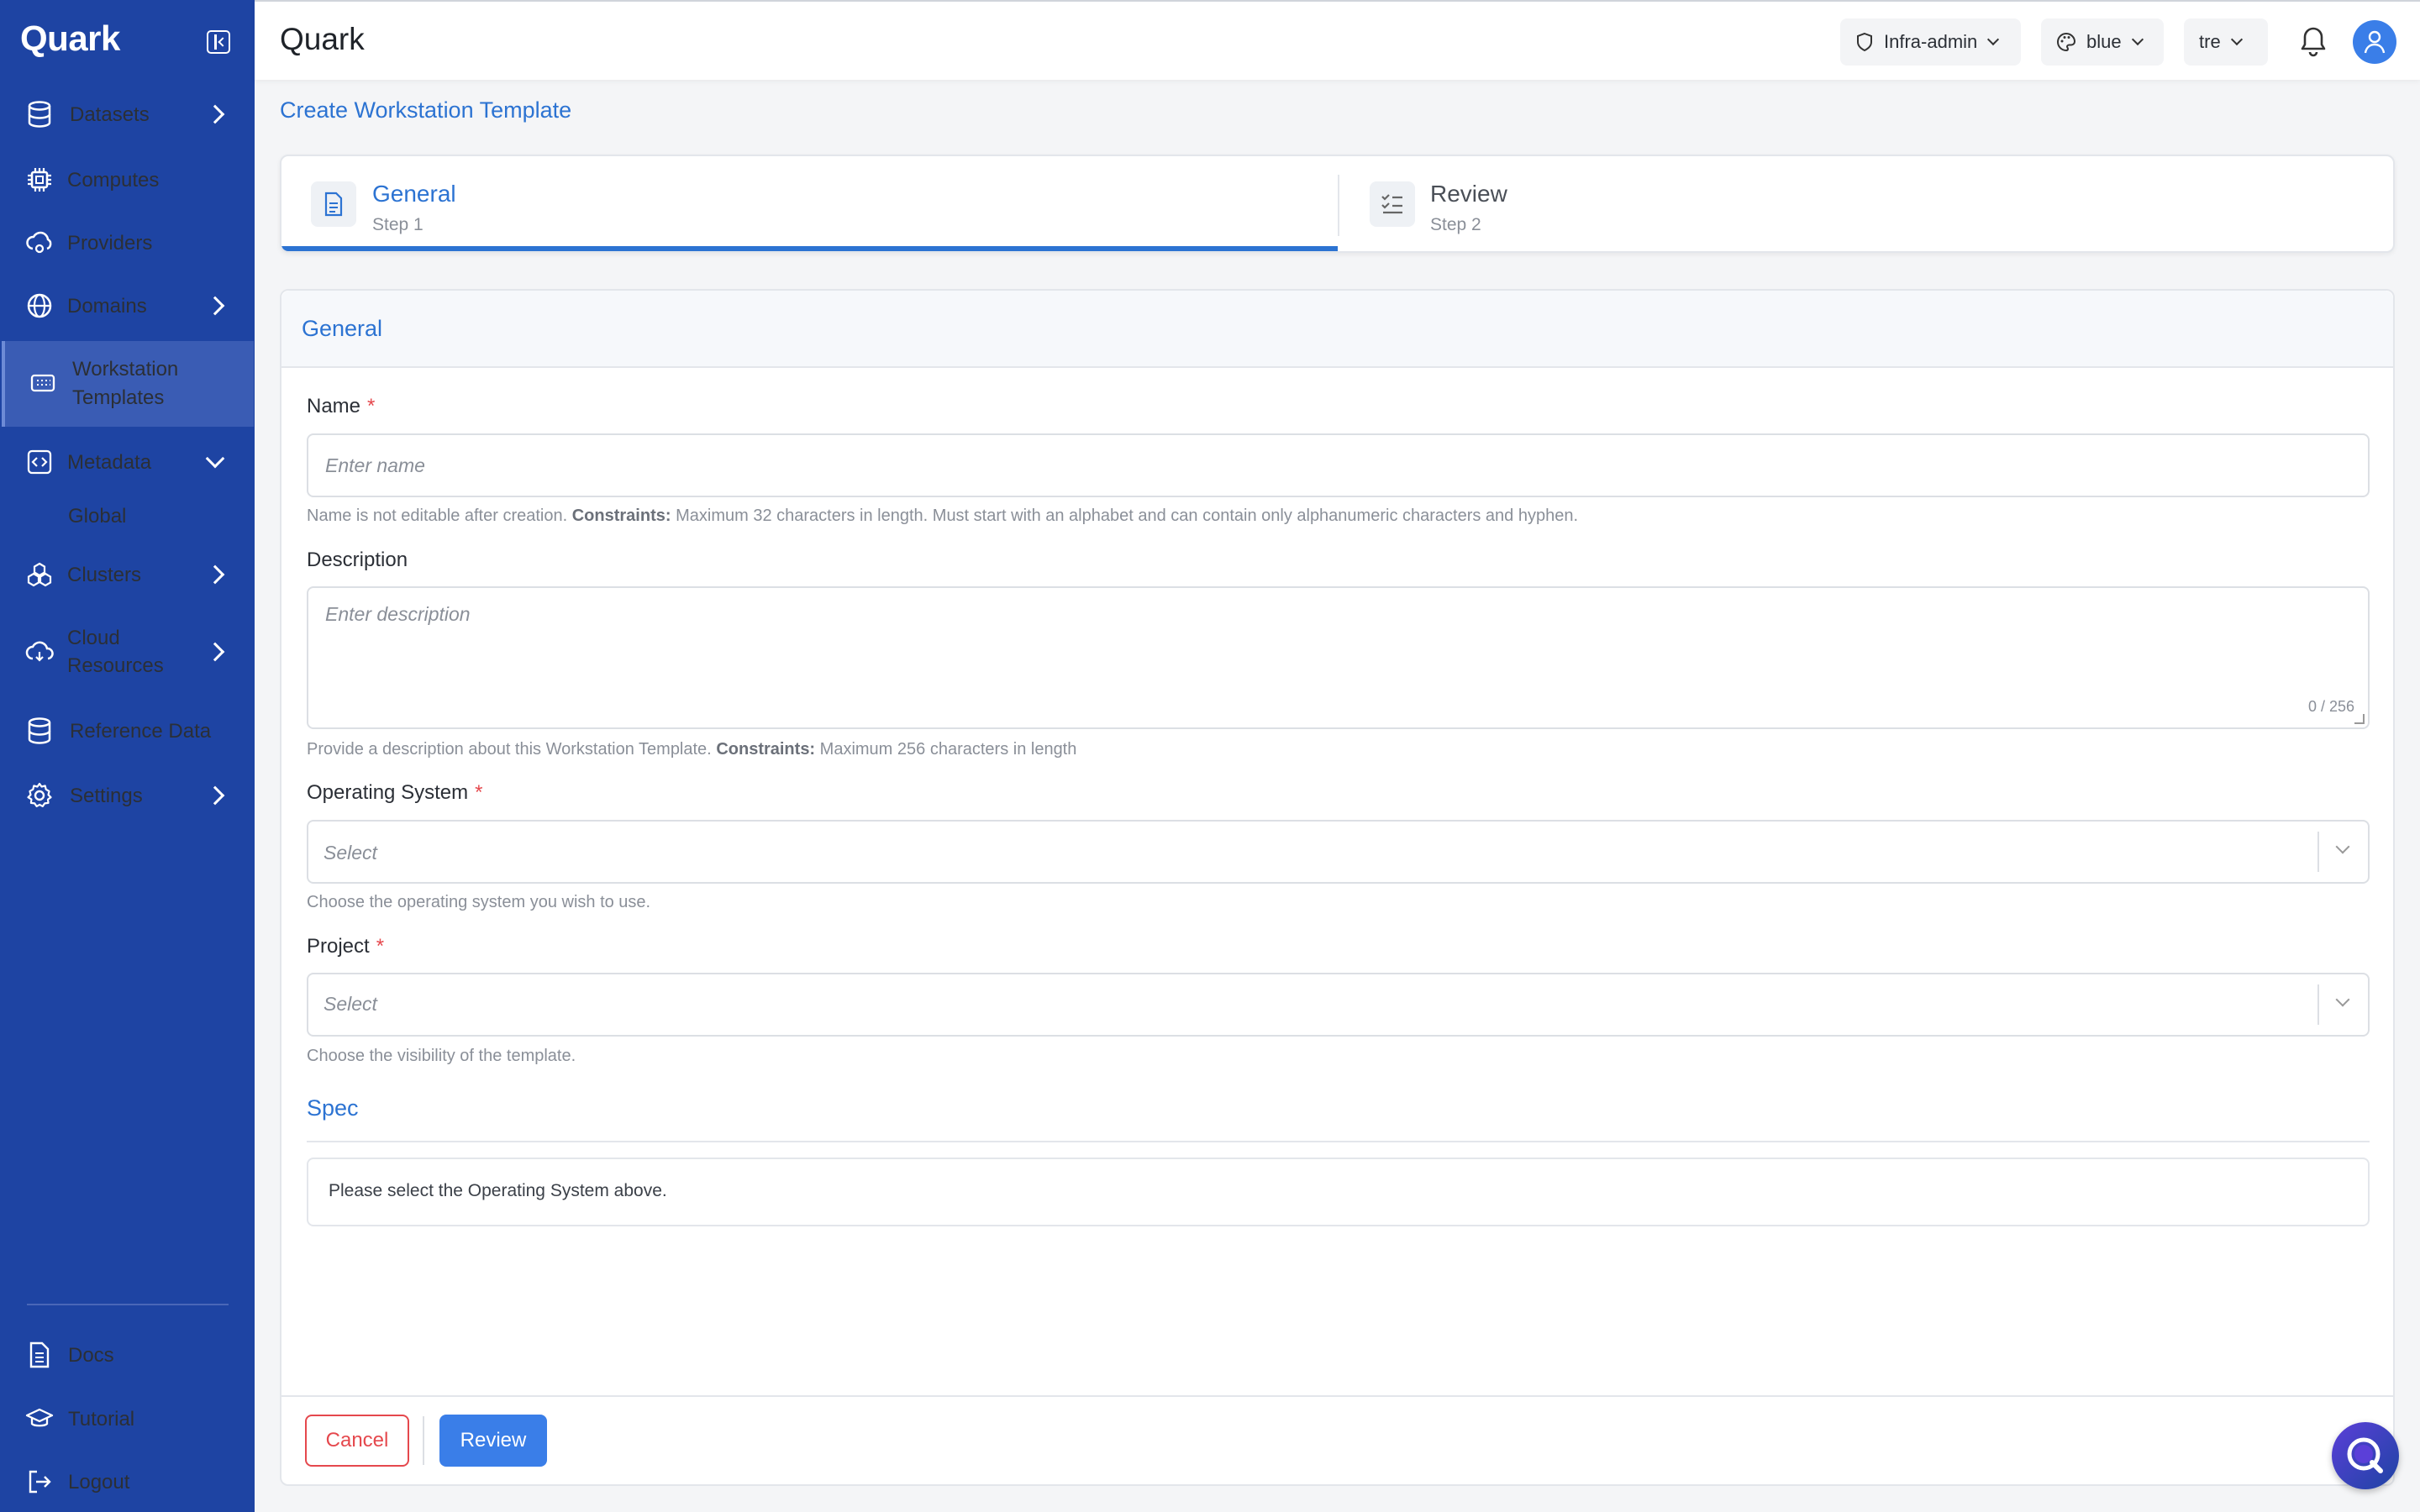 This screenshot has width=2420, height=1512. I want to click on sidebar-item-logout: Logout, so click(128, 1482).